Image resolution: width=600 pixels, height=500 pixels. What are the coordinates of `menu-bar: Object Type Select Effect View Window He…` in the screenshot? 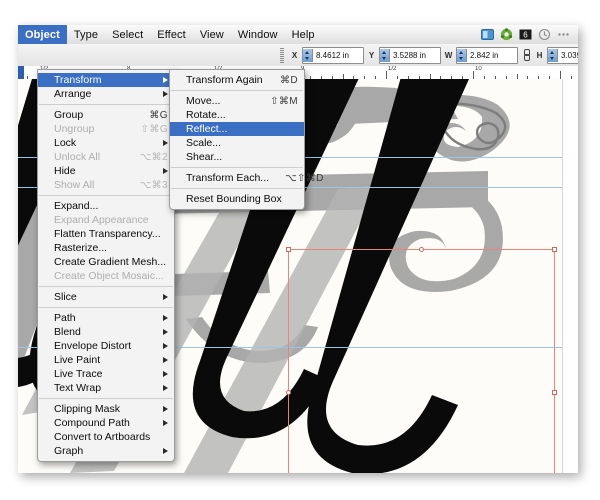 It's located at (298, 35).